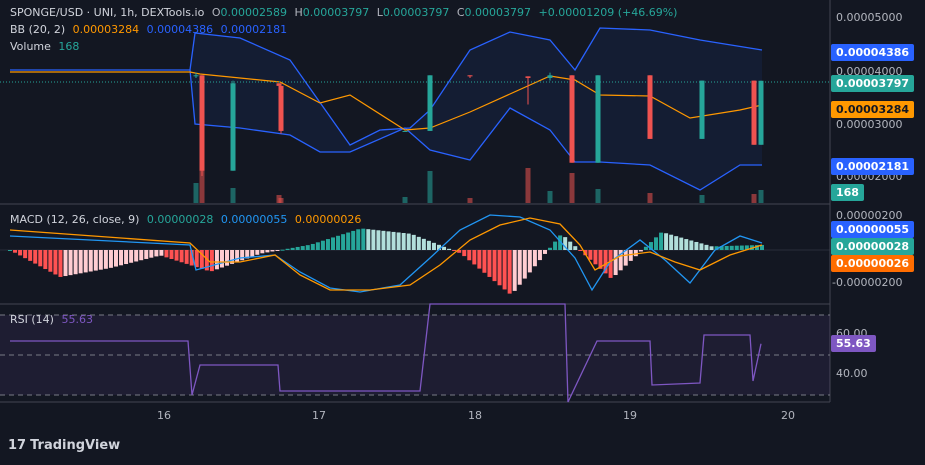  Describe the element at coordinates (38, 29) in the screenshot. I see `bb-label: BB (20, 2)` at that location.